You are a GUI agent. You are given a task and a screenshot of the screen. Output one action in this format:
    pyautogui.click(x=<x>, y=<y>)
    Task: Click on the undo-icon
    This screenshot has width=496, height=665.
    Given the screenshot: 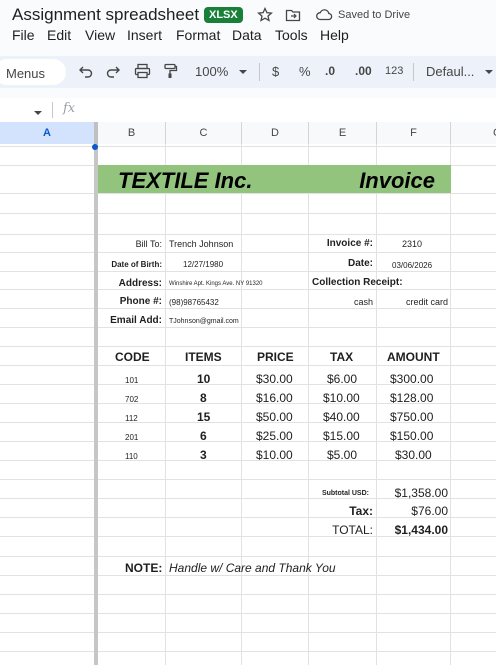 What is the action you would take?
    pyautogui.click(x=86, y=72)
    